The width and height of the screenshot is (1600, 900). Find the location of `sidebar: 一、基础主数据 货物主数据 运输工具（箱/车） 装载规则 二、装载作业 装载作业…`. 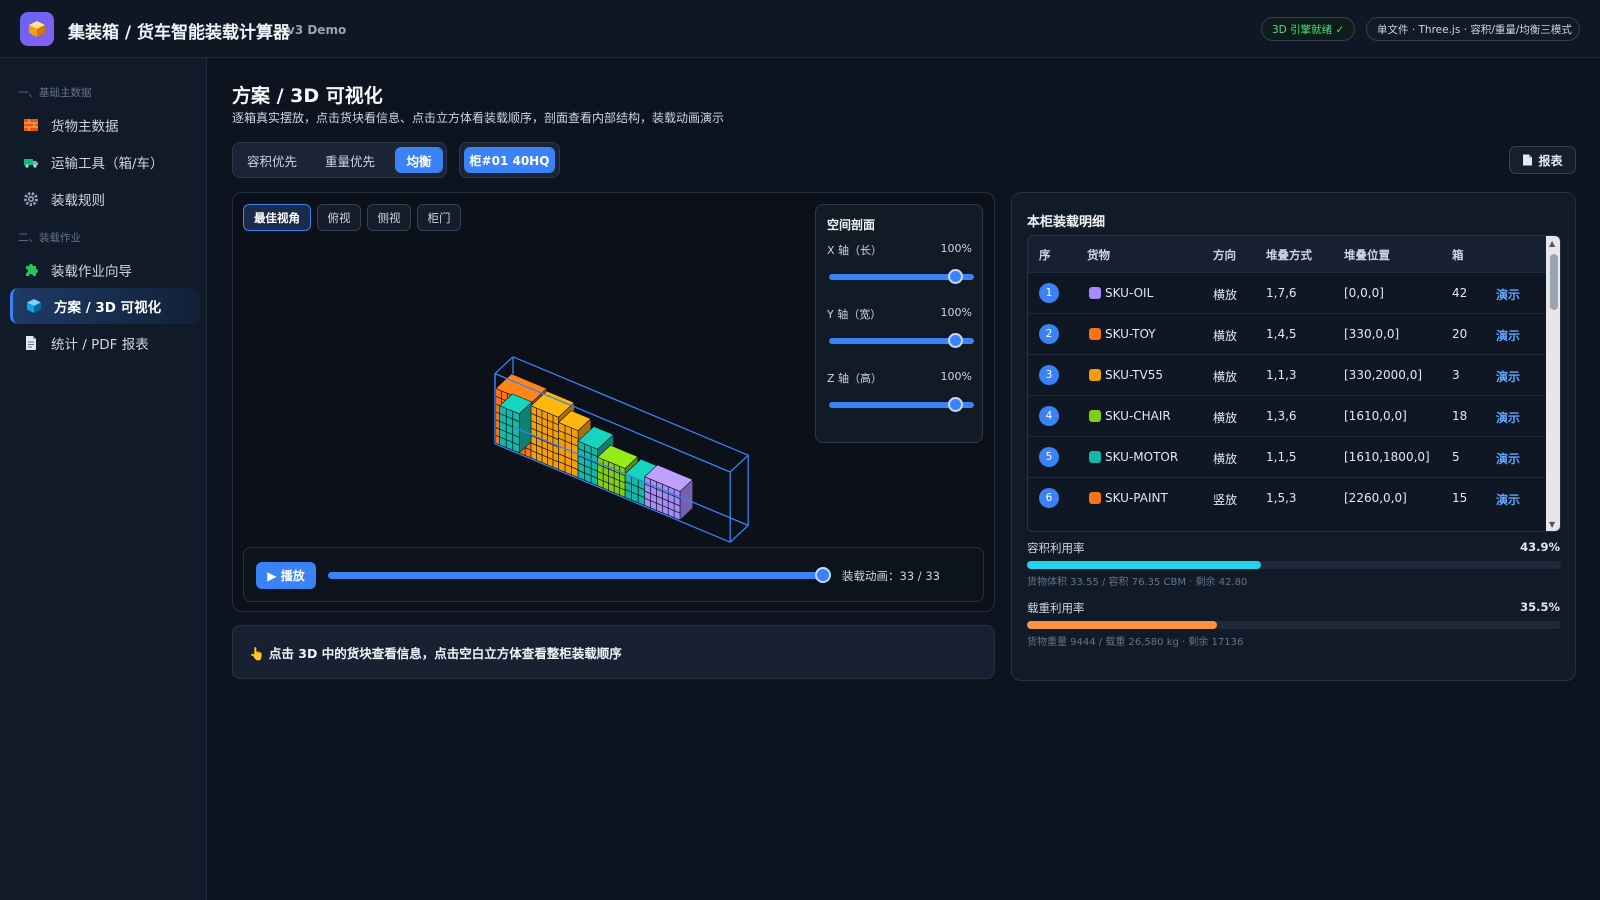

sidebar: 一、基础主数据 货物主数据 运输工具（箱/车） 装载规则 二、装载作业 装载作业… is located at coordinates (103, 479).